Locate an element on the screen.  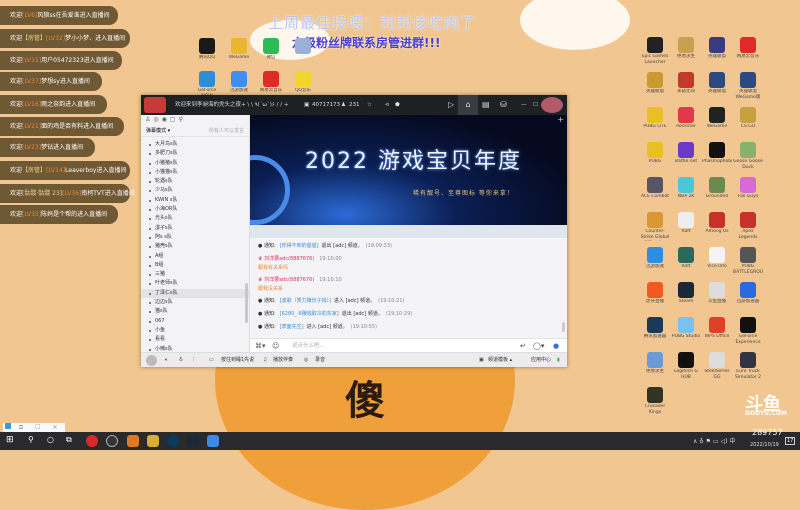
channel-item: 叶老师s队 is located at coordinates (195, 283).